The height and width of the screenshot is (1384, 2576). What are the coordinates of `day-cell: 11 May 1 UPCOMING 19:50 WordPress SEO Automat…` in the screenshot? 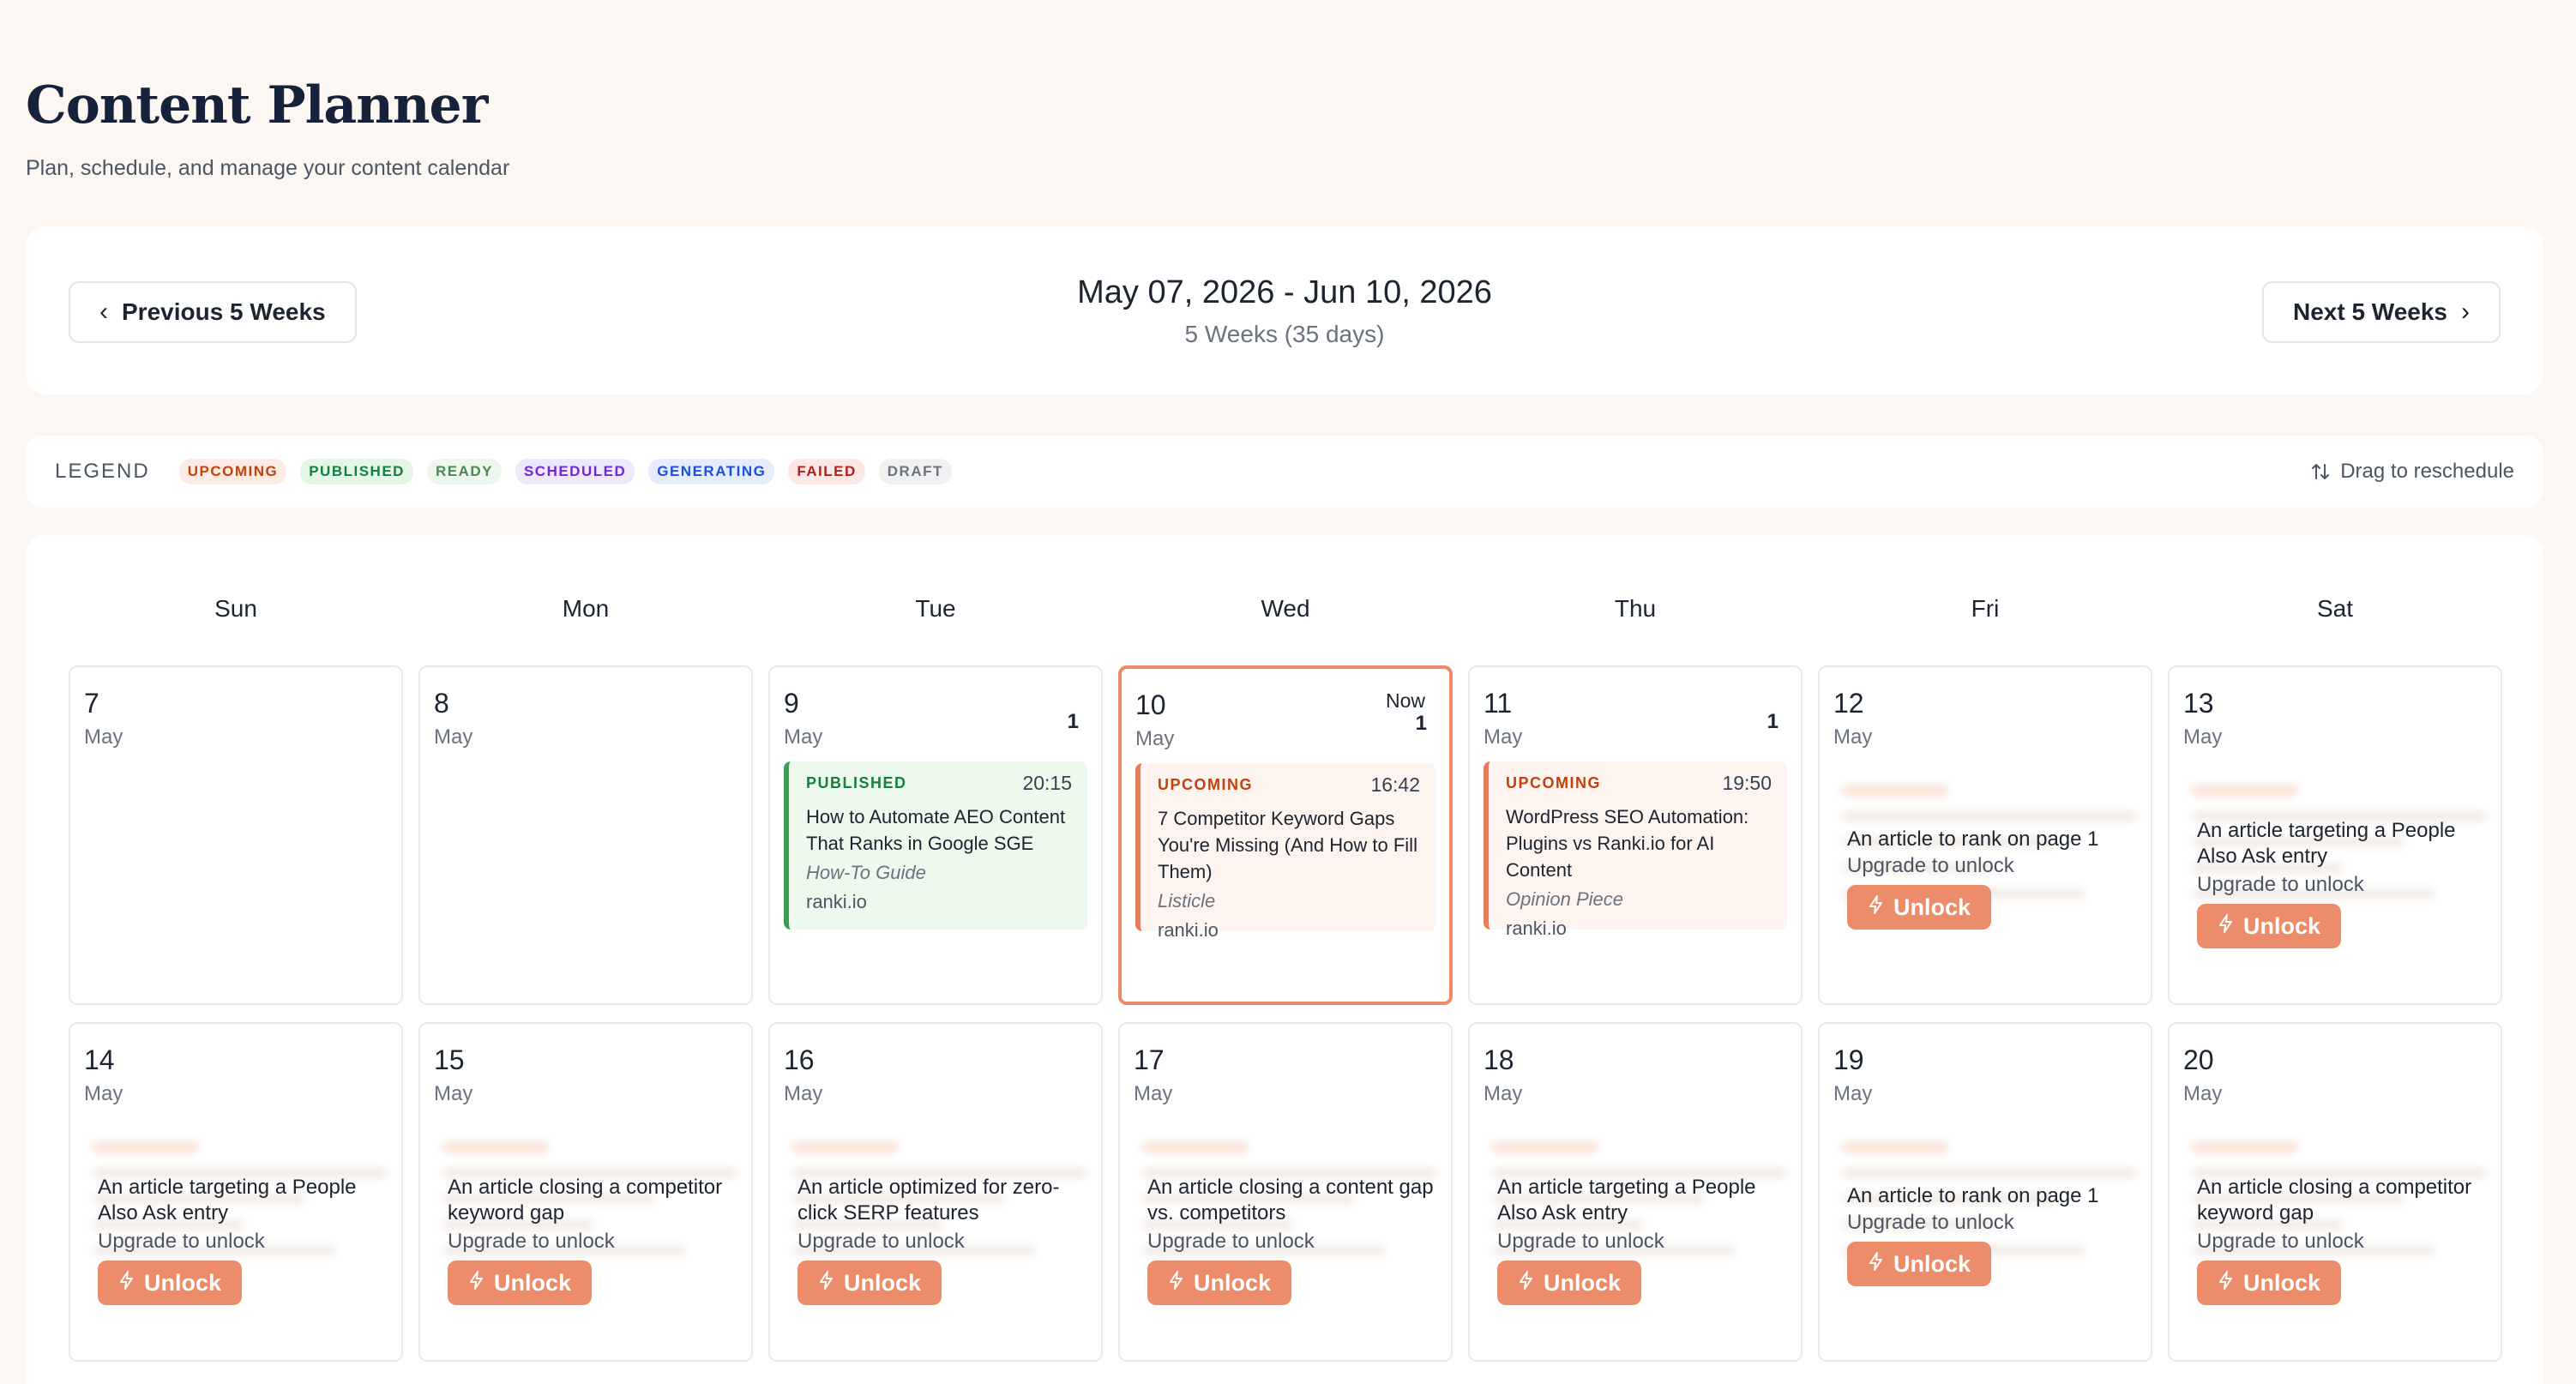 It's located at (1635, 835).